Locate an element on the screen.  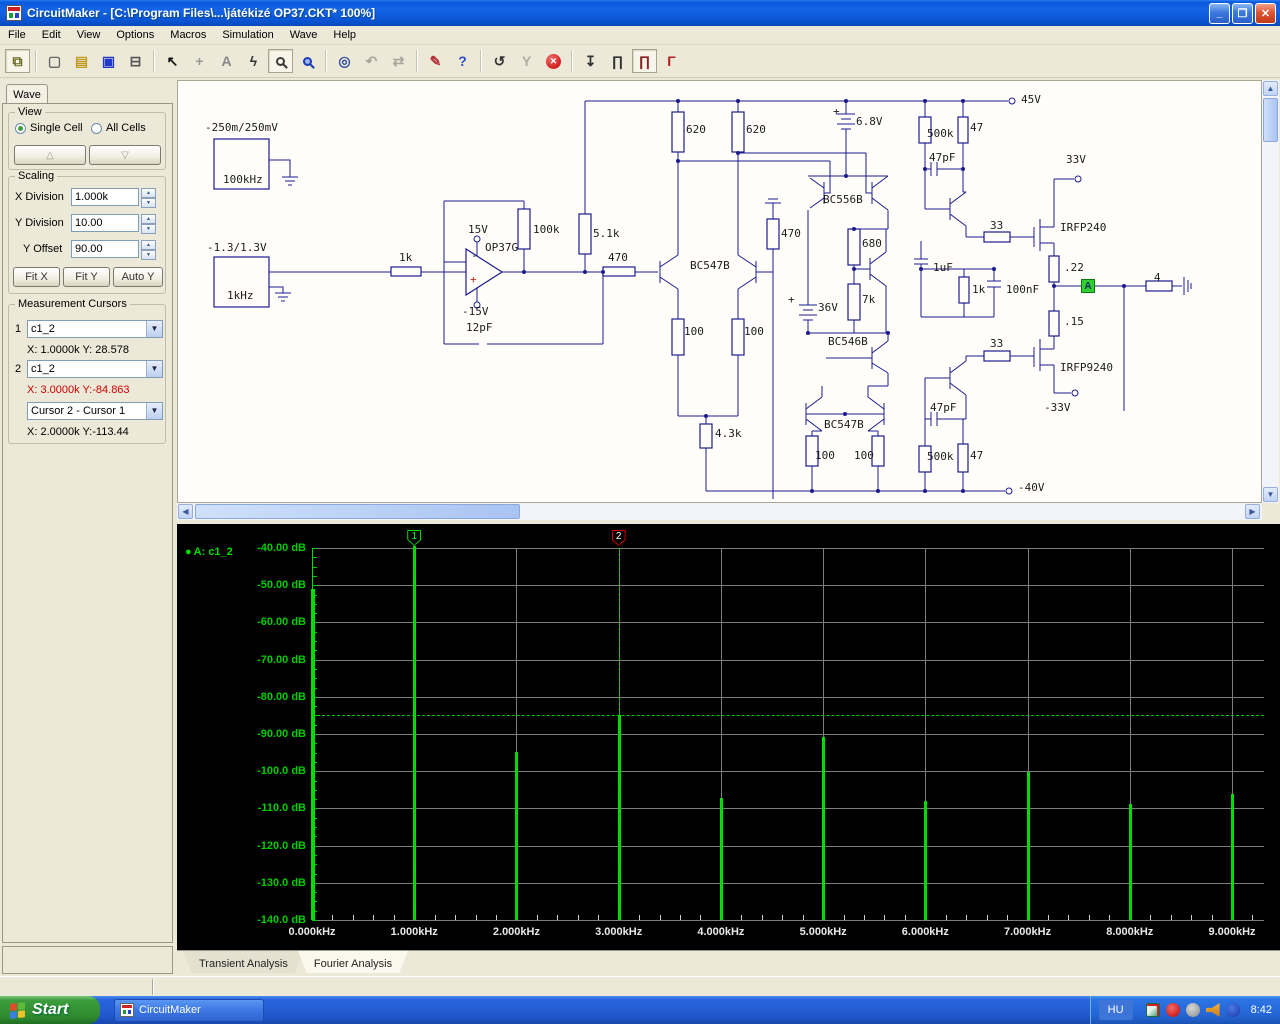
fourier-analysis-button: ∏ is located at coordinates (644, 61).